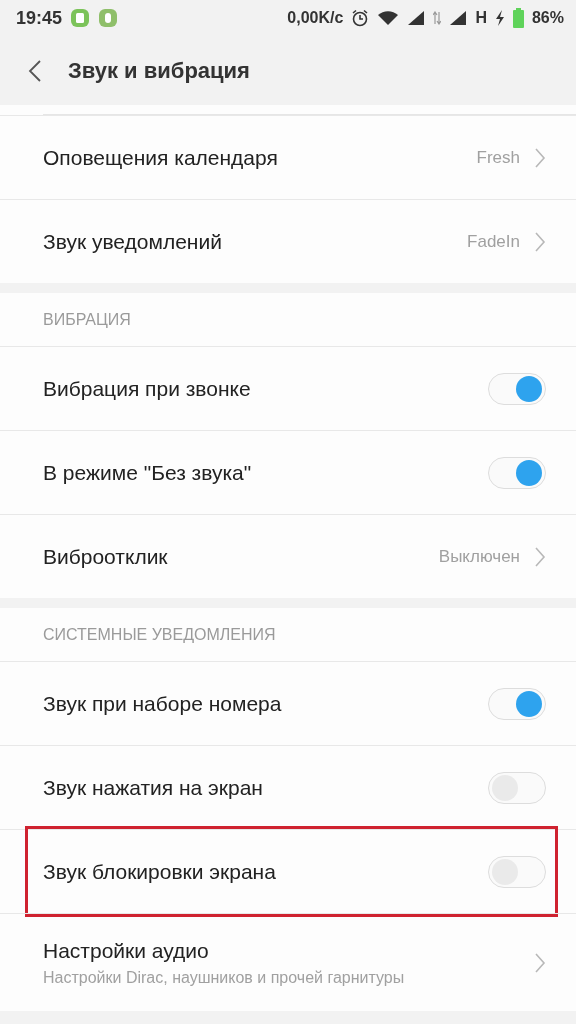 This screenshot has width=576, height=1024. Describe the element at coordinates (288, 962) in the screenshot. I see `settings-row: Настройки аудио Настройки Dirac, наушников и прочей гарнитуры` at that location.